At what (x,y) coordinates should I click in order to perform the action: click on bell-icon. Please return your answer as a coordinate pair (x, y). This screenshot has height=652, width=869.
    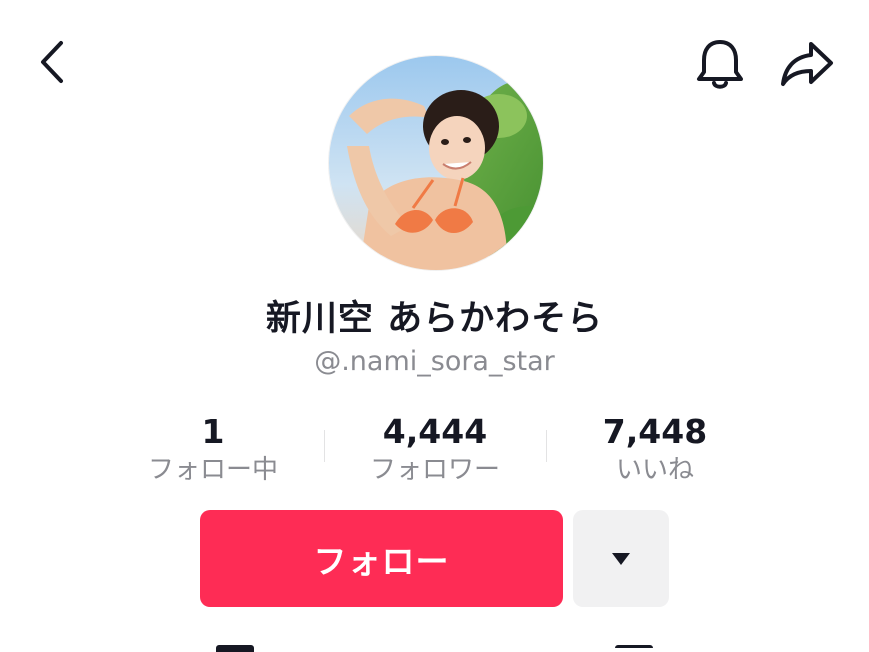
    Looking at the image, I should click on (720, 64).